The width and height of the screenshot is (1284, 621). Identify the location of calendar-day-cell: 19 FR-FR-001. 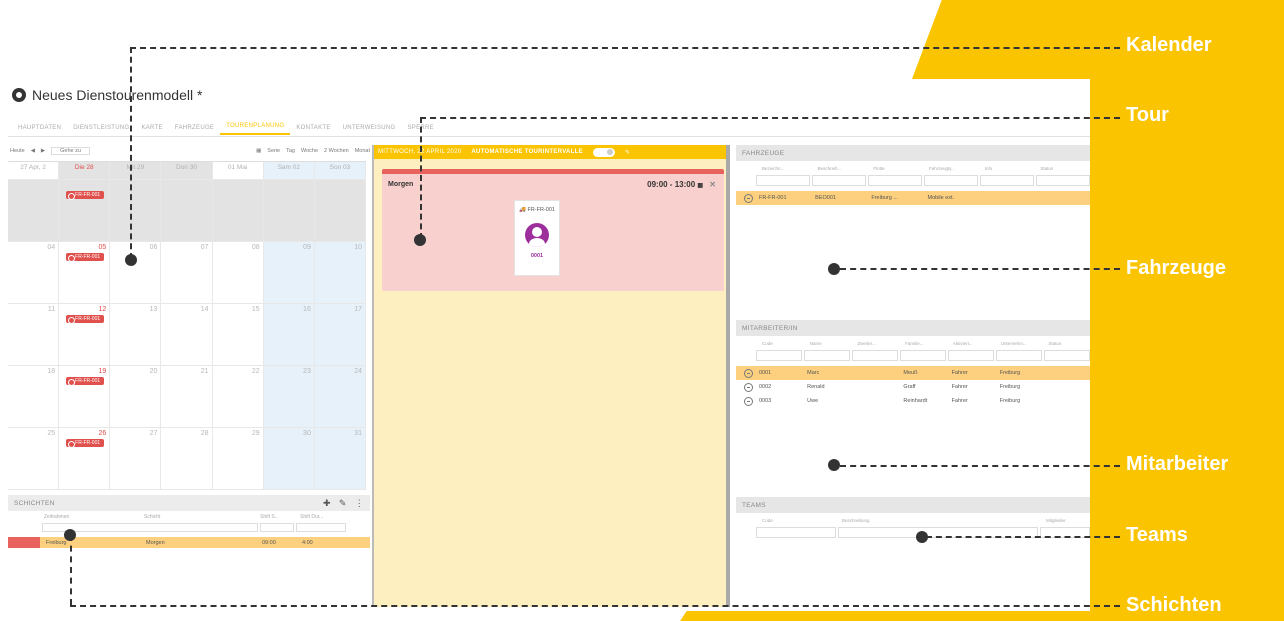
(85, 397).